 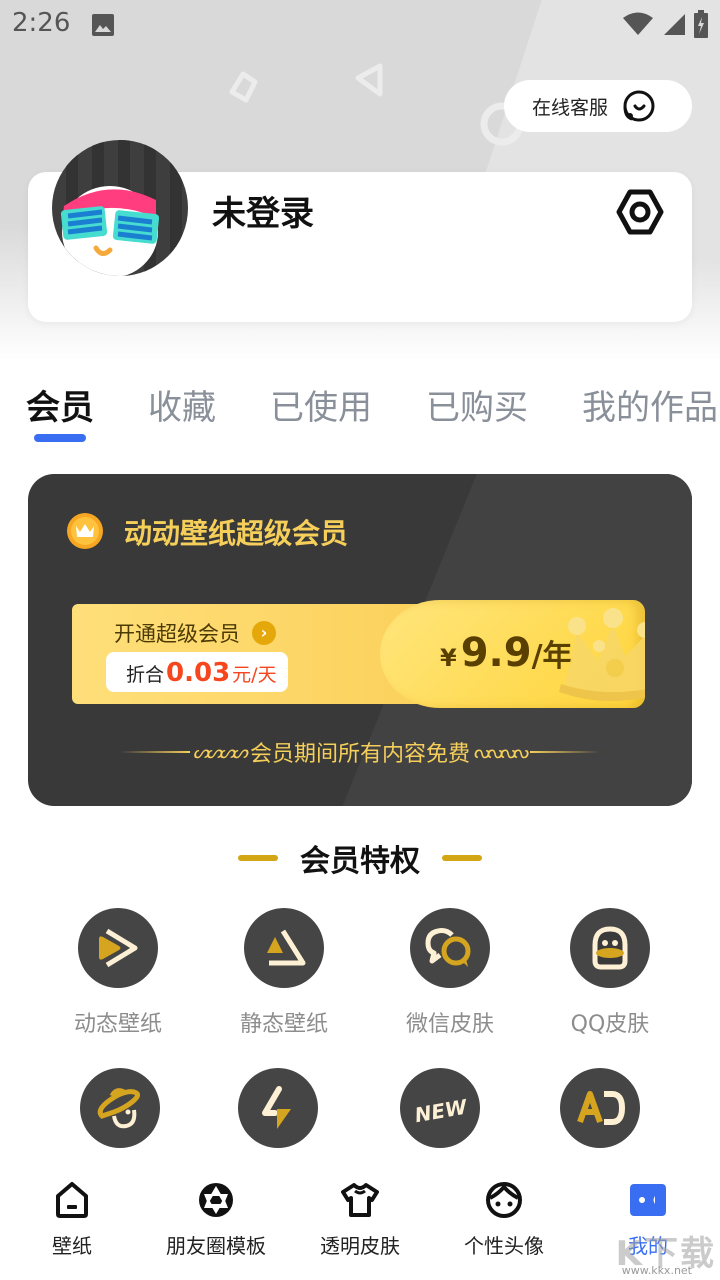 I want to click on per-day-value: 0.03, so click(x=198, y=673).